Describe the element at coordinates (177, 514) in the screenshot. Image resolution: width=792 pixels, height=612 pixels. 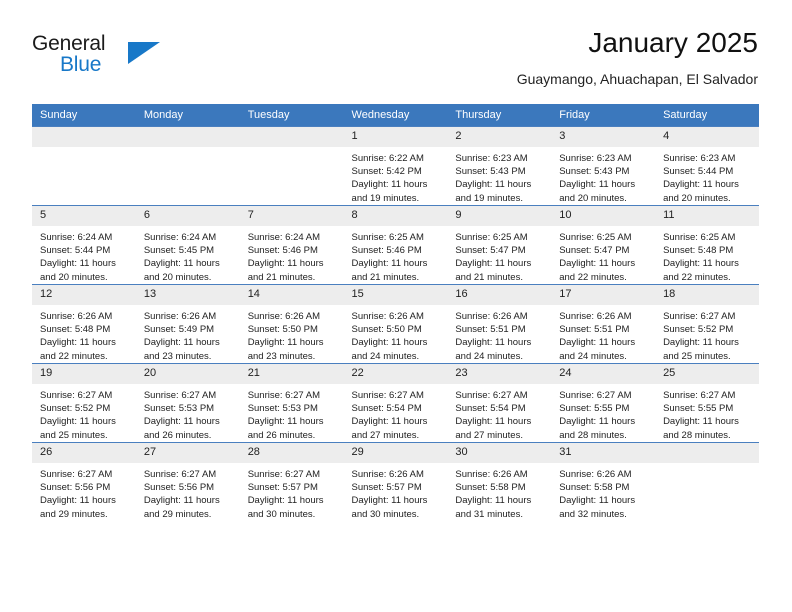
I see `daylight-text-line2: and 29 minutes.` at that location.